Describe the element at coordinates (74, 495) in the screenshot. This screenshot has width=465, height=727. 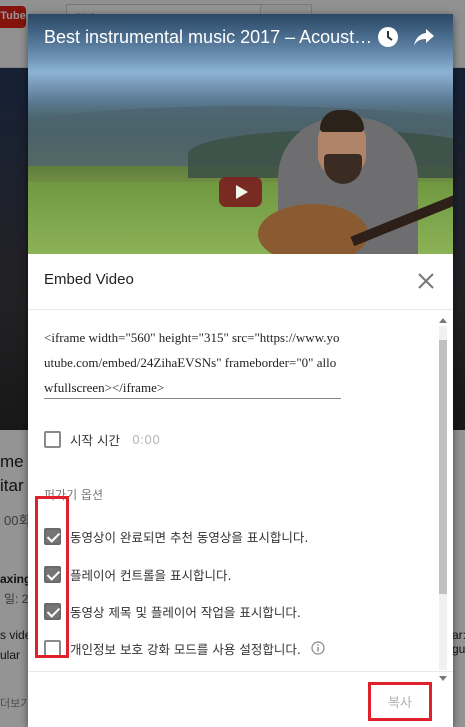
I see `embed-options-label: 퍼가기 옵션` at that location.